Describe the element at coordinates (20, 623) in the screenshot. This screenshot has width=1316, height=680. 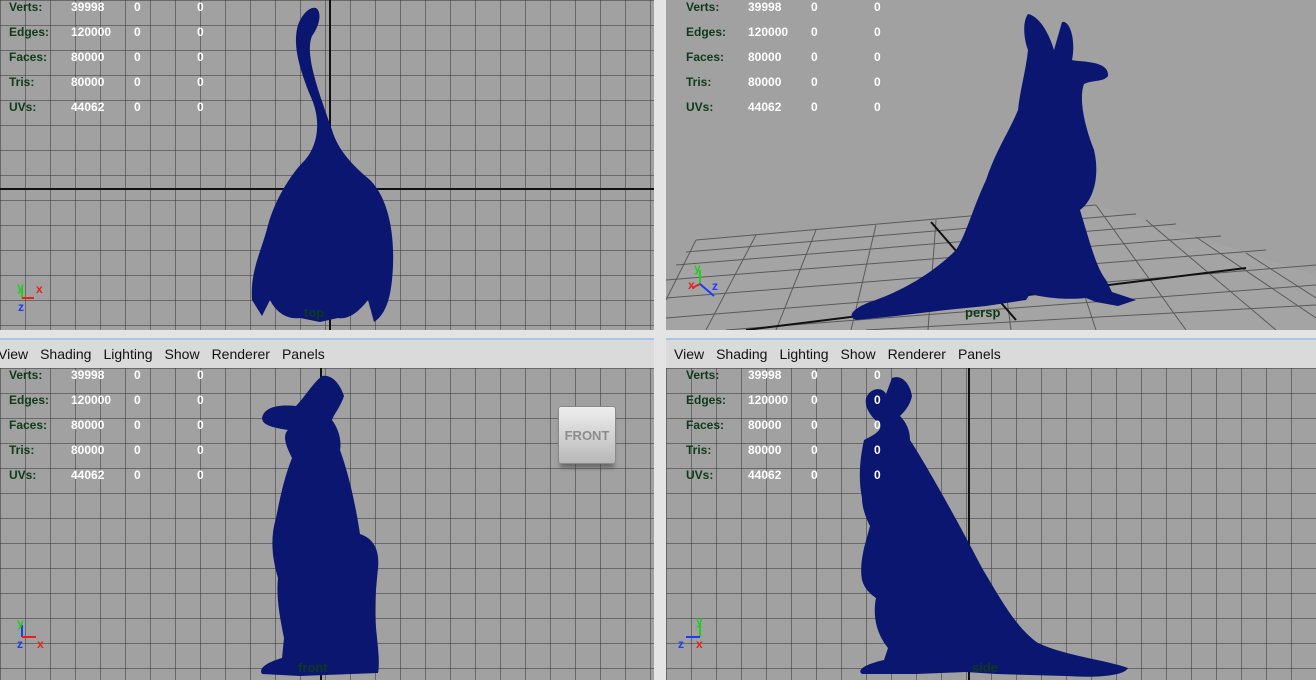
I see `svg-text: y` at that location.